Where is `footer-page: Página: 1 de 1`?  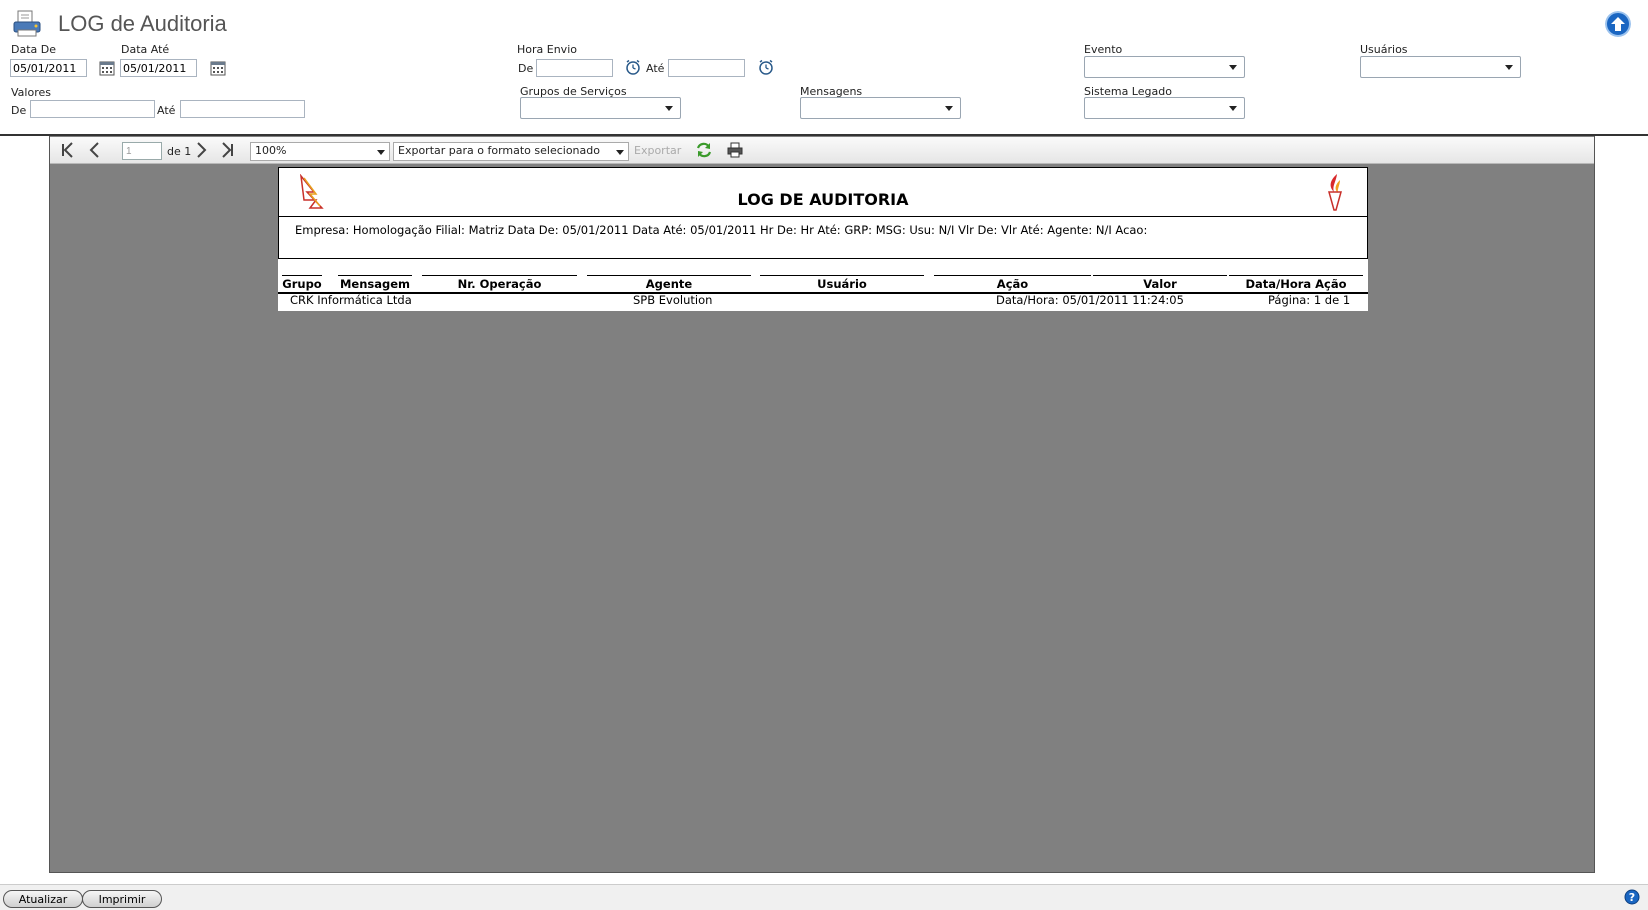 footer-page: Página: 1 de 1 is located at coordinates (1309, 300).